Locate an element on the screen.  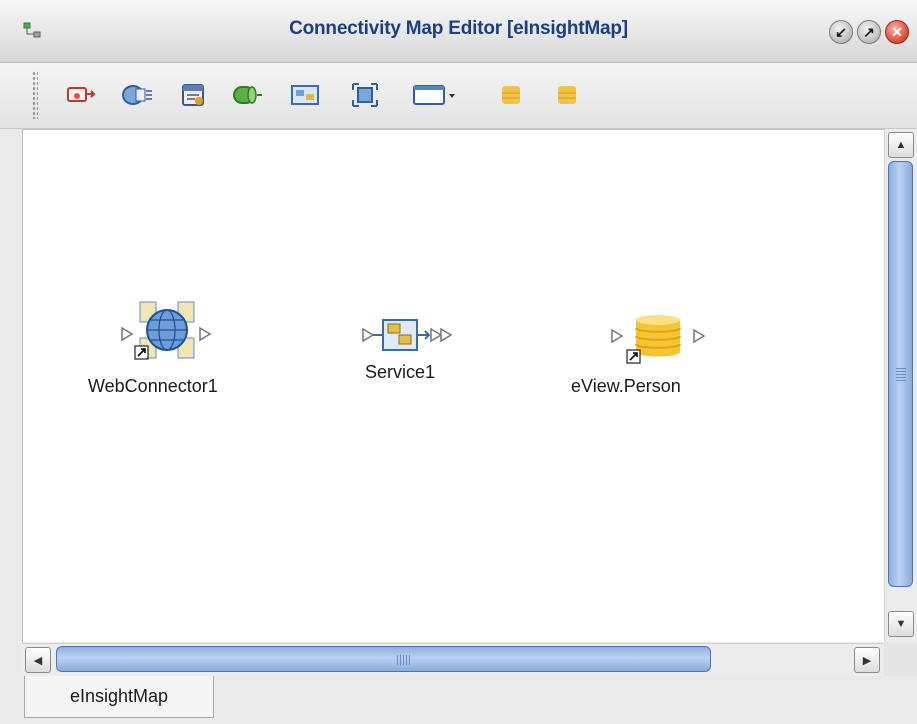
window-dropdown-button is located at coordinates (435, 95).